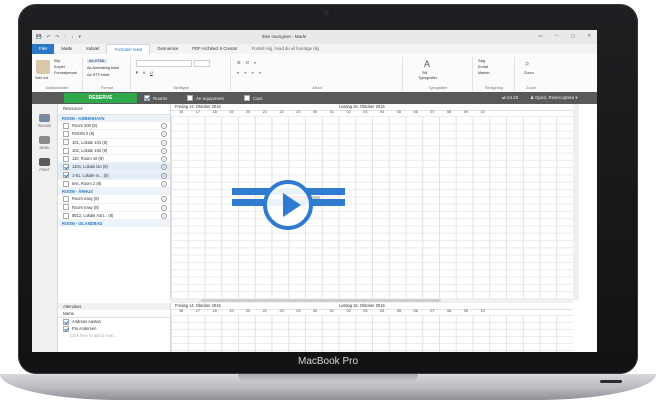  I want to click on quick-access-icon: ↓, so click(72, 37).